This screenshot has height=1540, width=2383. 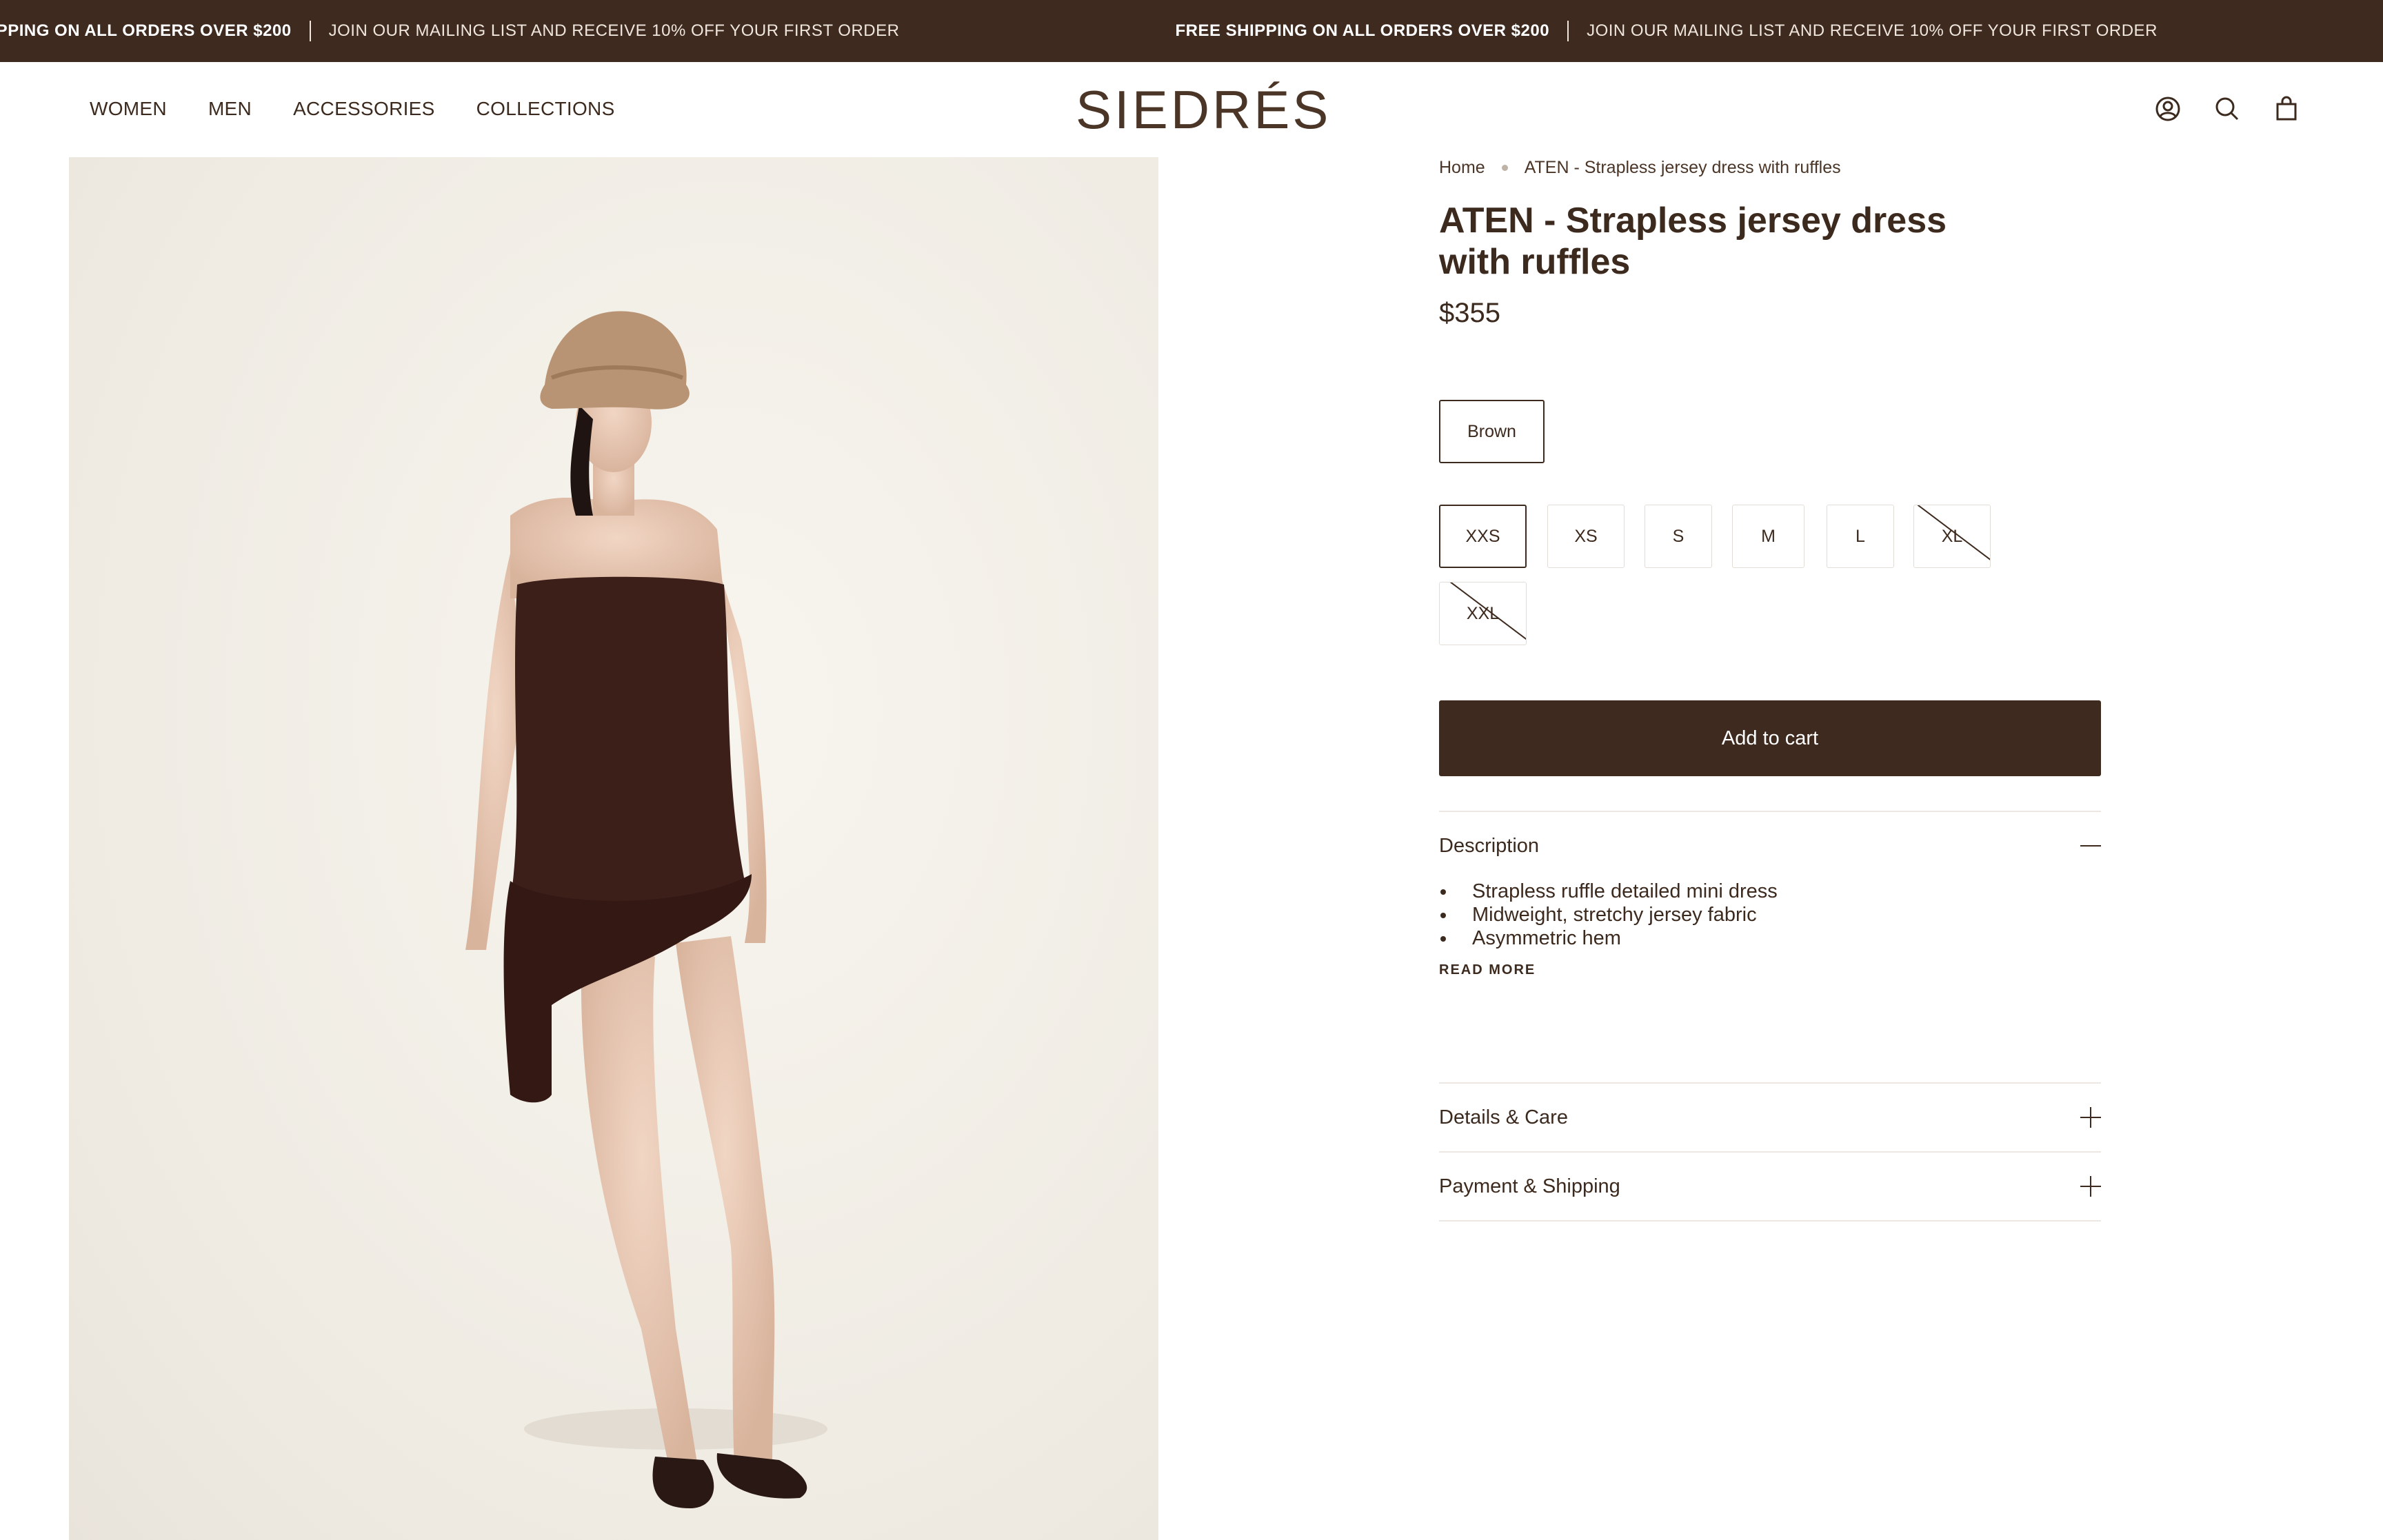 What do you see at coordinates (1586, 536) in the screenshot?
I see `size-option-xs: XS` at bounding box center [1586, 536].